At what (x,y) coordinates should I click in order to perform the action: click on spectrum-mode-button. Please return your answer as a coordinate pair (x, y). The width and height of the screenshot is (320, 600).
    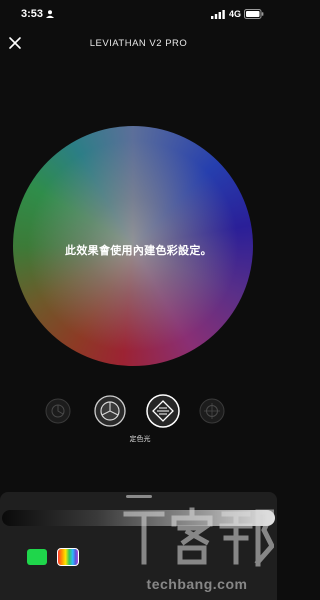
    Looking at the image, I should click on (110, 411).